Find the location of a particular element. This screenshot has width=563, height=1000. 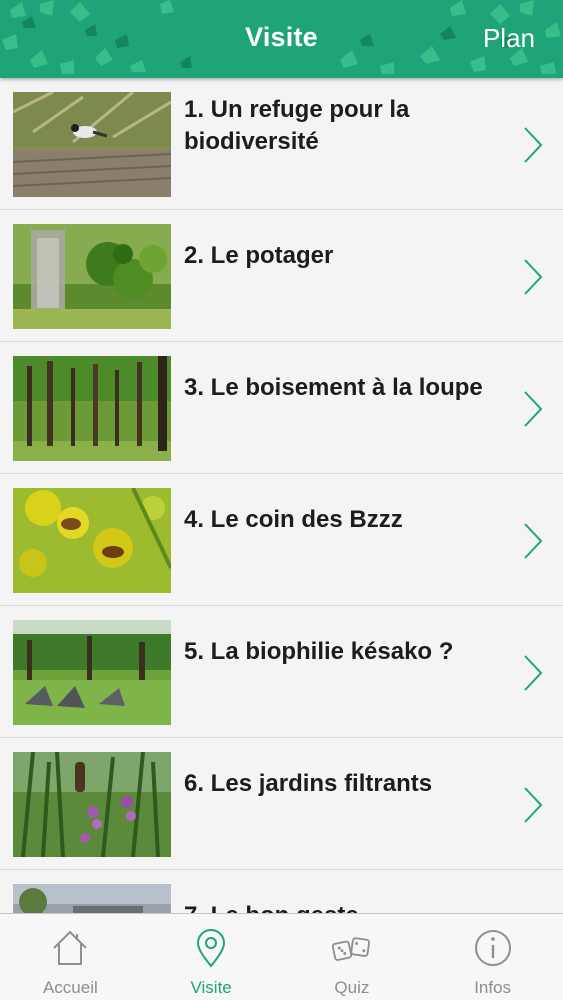

reeds-purple-flowers-thumbnail is located at coordinates (92, 804).